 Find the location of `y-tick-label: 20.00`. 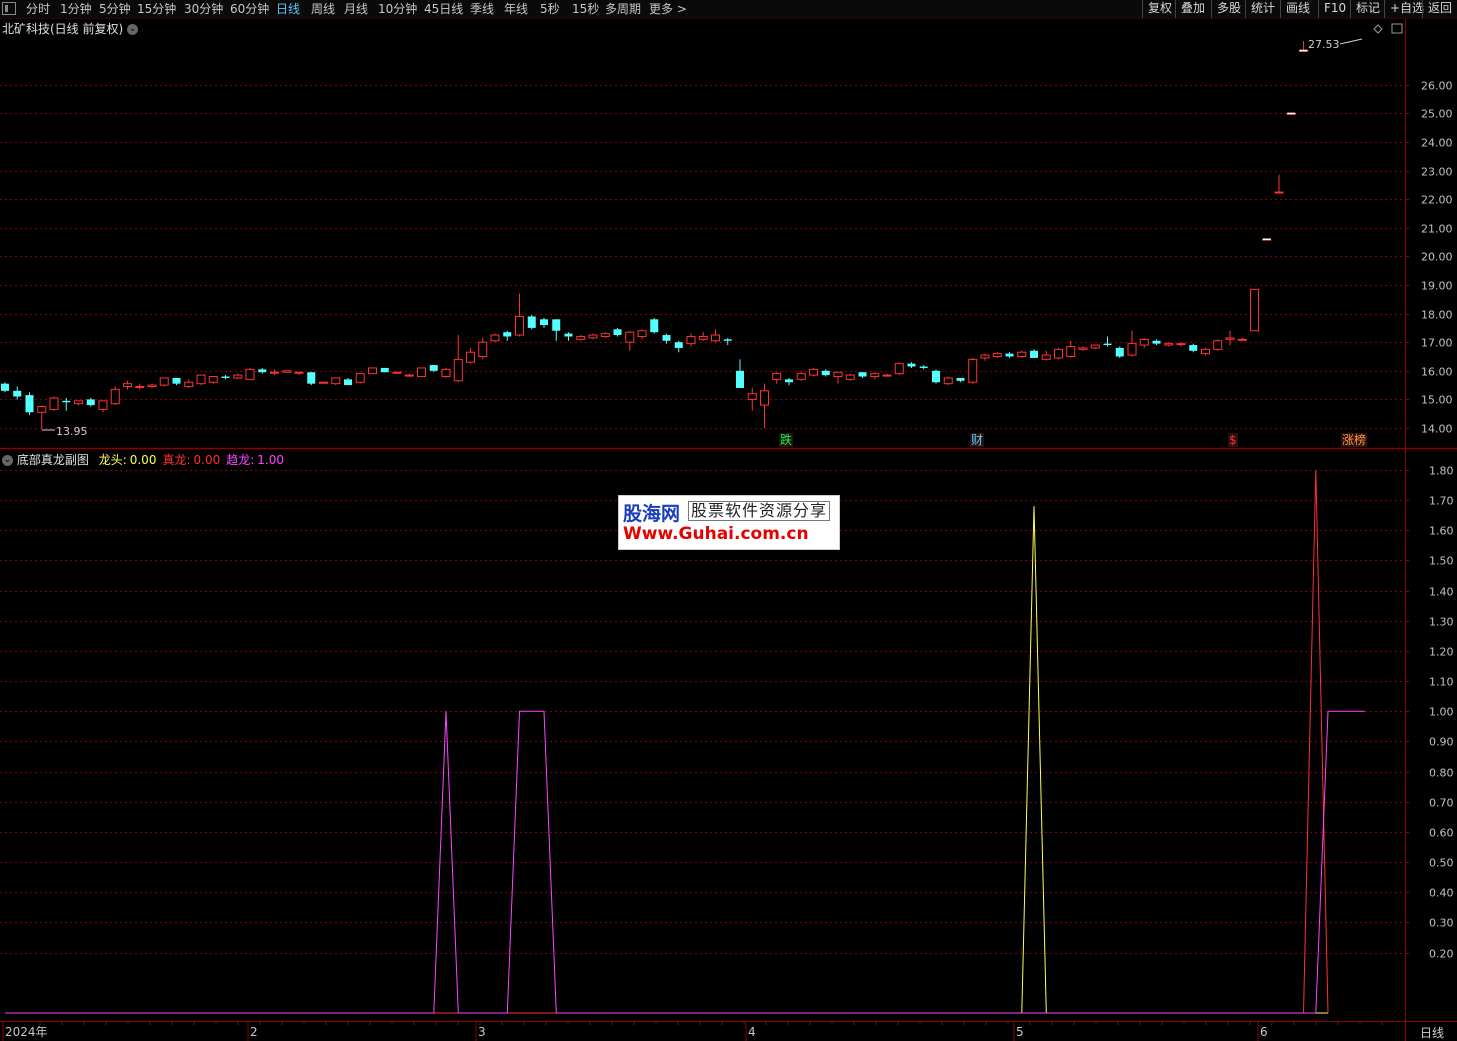

y-tick-label: 20.00 is located at coordinates (1437, 257).